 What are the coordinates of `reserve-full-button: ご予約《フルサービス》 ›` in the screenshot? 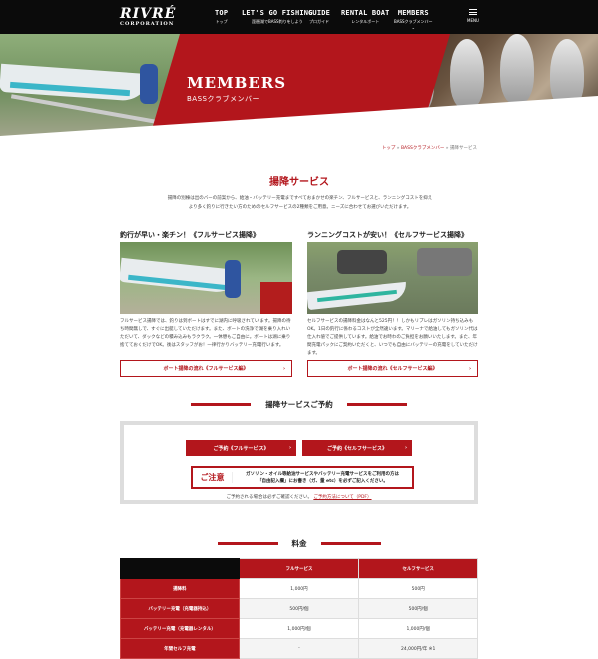 It's located at (241, 448).